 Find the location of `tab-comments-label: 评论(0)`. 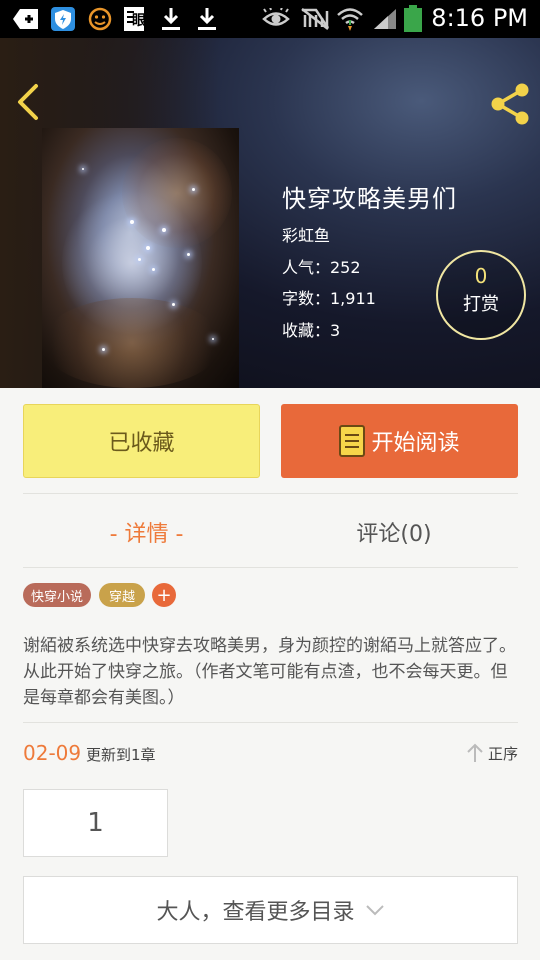

tab-comments-label: 评论(0) is located at coordinates (394, 534).